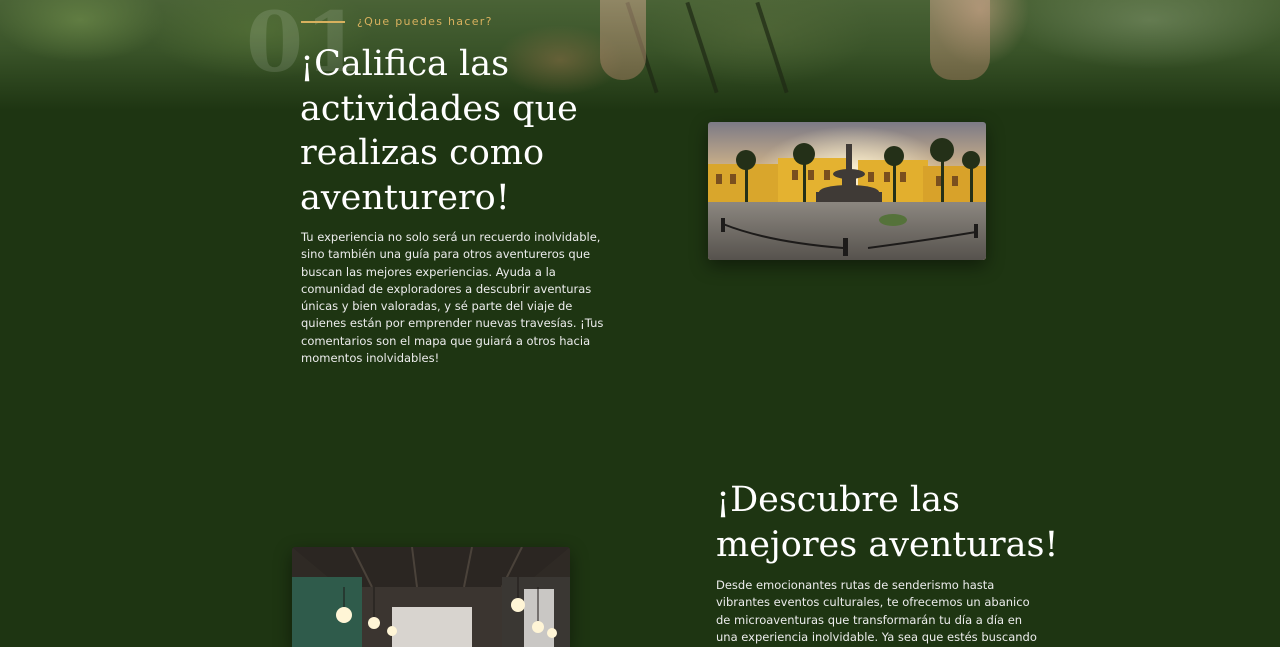 The width and height of the screenshot is (1280, 647). Describe the element at coordinates (431, 597) in the screenshot. I see `cafe-photo` at that location.